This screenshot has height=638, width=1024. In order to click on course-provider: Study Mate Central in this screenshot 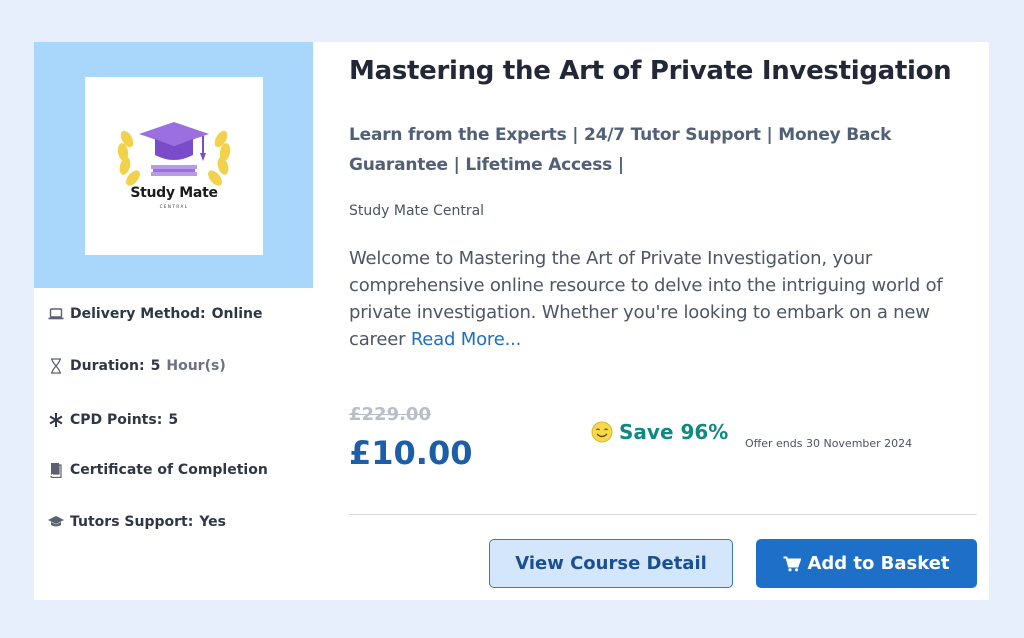, I will do `click(417, 211)`.